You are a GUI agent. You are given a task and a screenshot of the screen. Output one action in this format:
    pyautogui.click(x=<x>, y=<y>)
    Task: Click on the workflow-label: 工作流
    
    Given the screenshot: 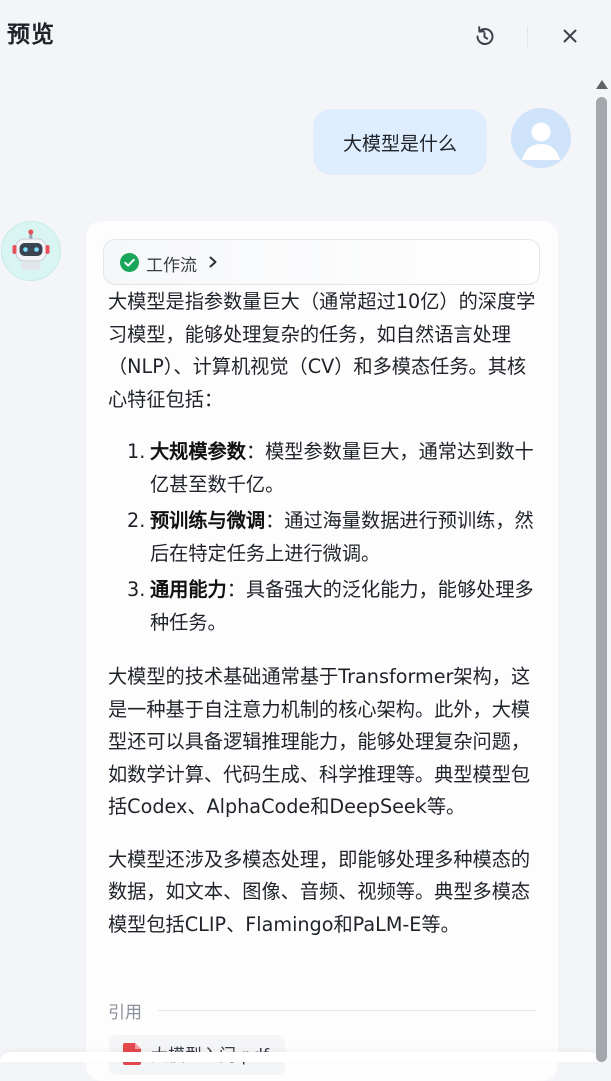 What is the action you would take?
    pyautogui.click(x=171, y=266)
    